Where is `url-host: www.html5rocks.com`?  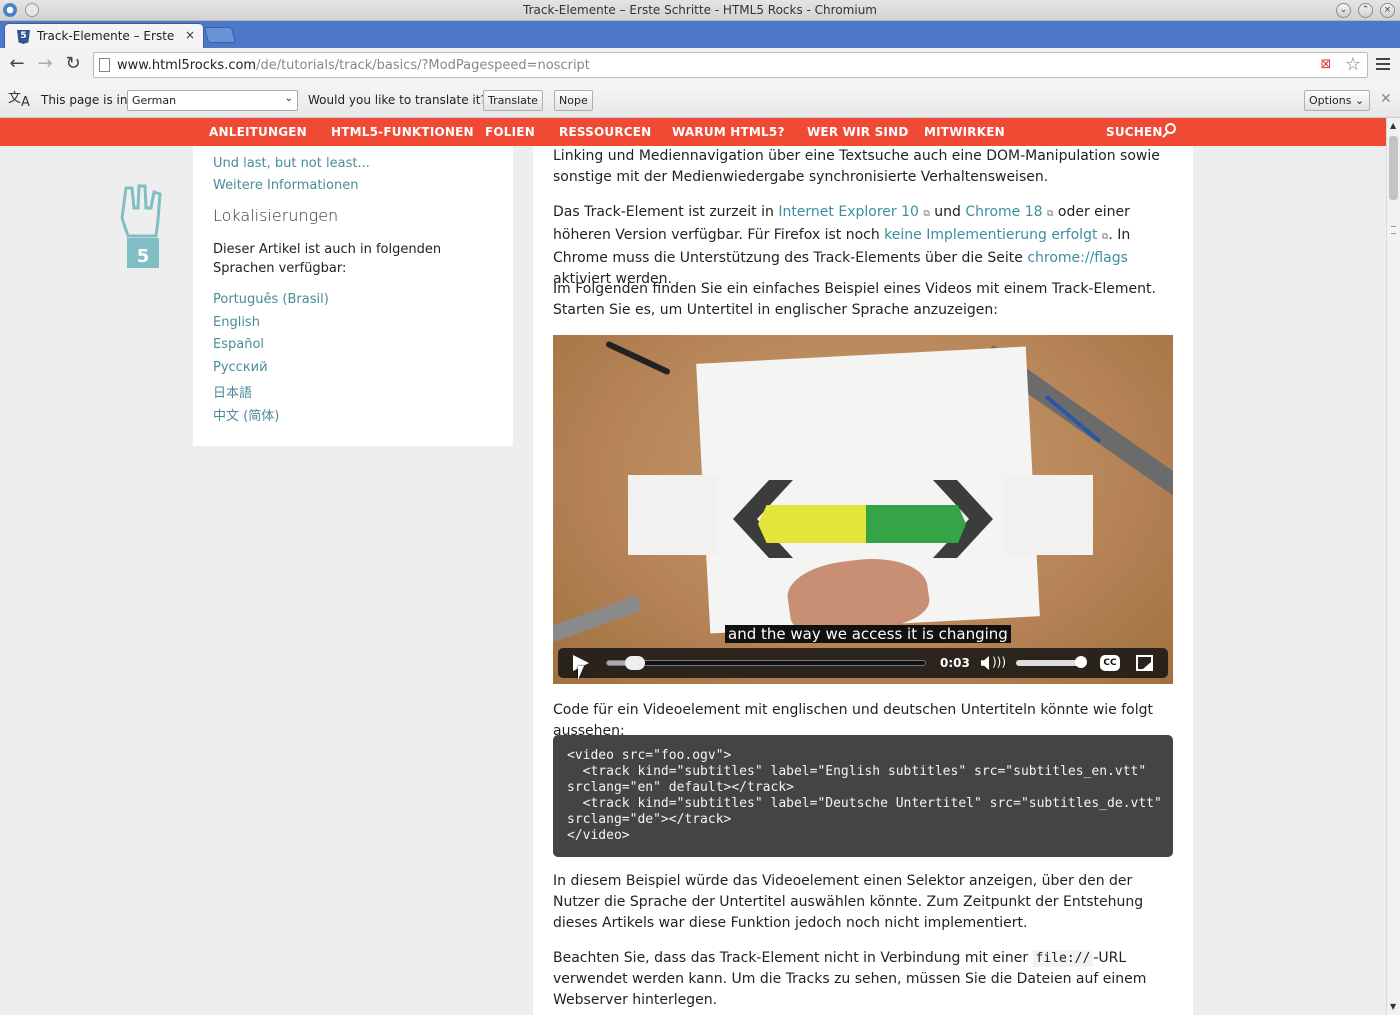 url-host: www.html5rocks.com is located at coordinates (187, 65).